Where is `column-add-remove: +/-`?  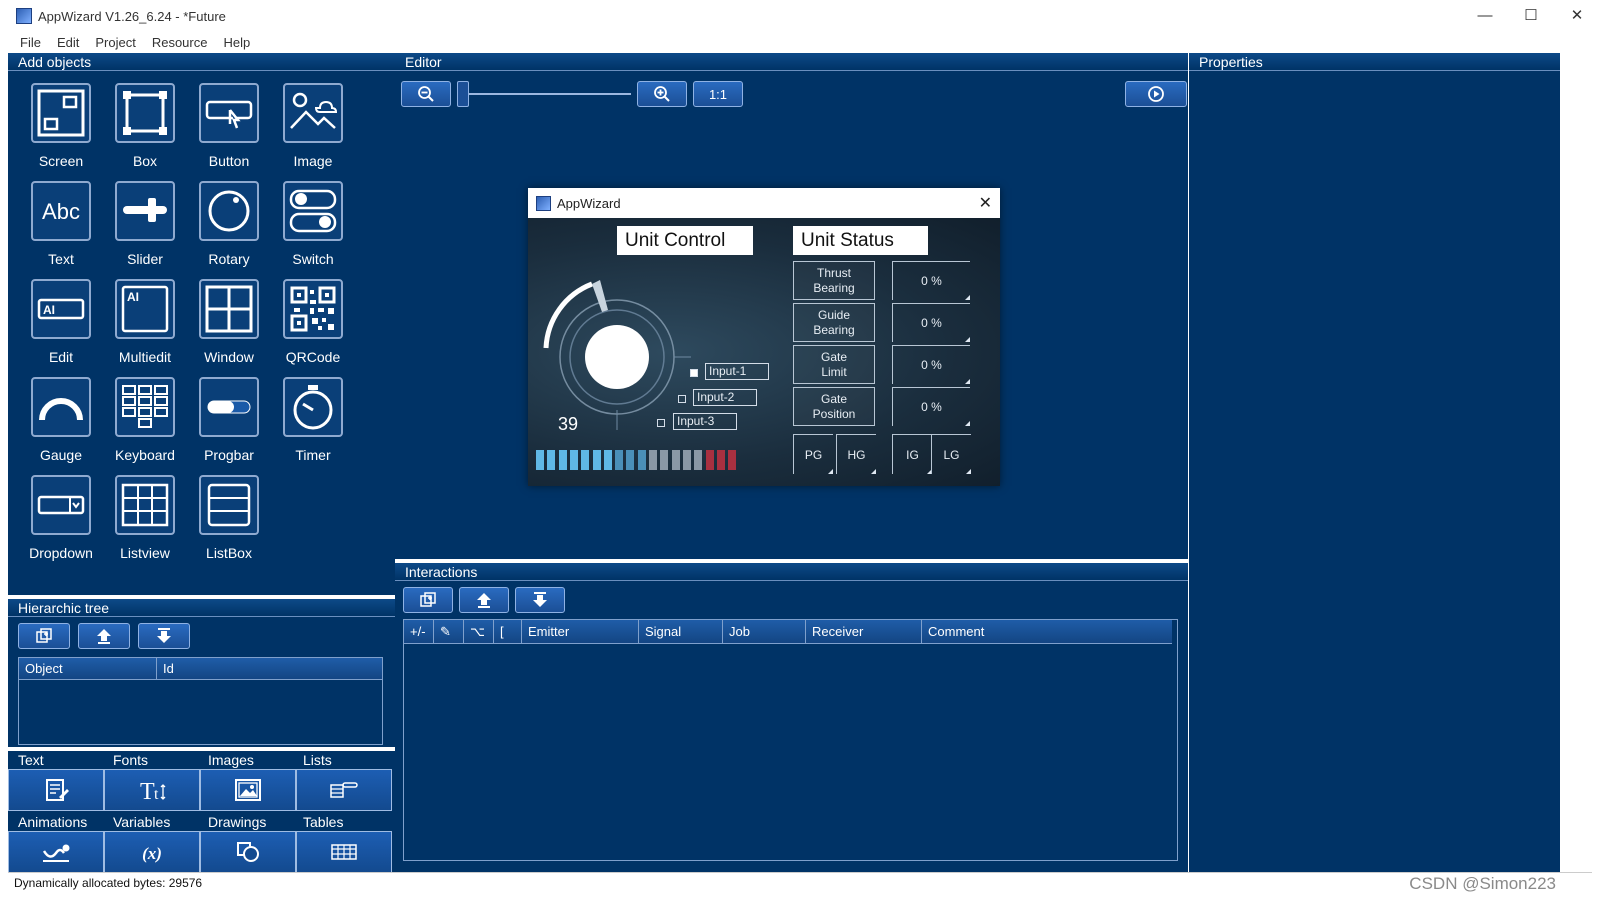
column-add-remove: +/- is located at coordinates (419, 631).